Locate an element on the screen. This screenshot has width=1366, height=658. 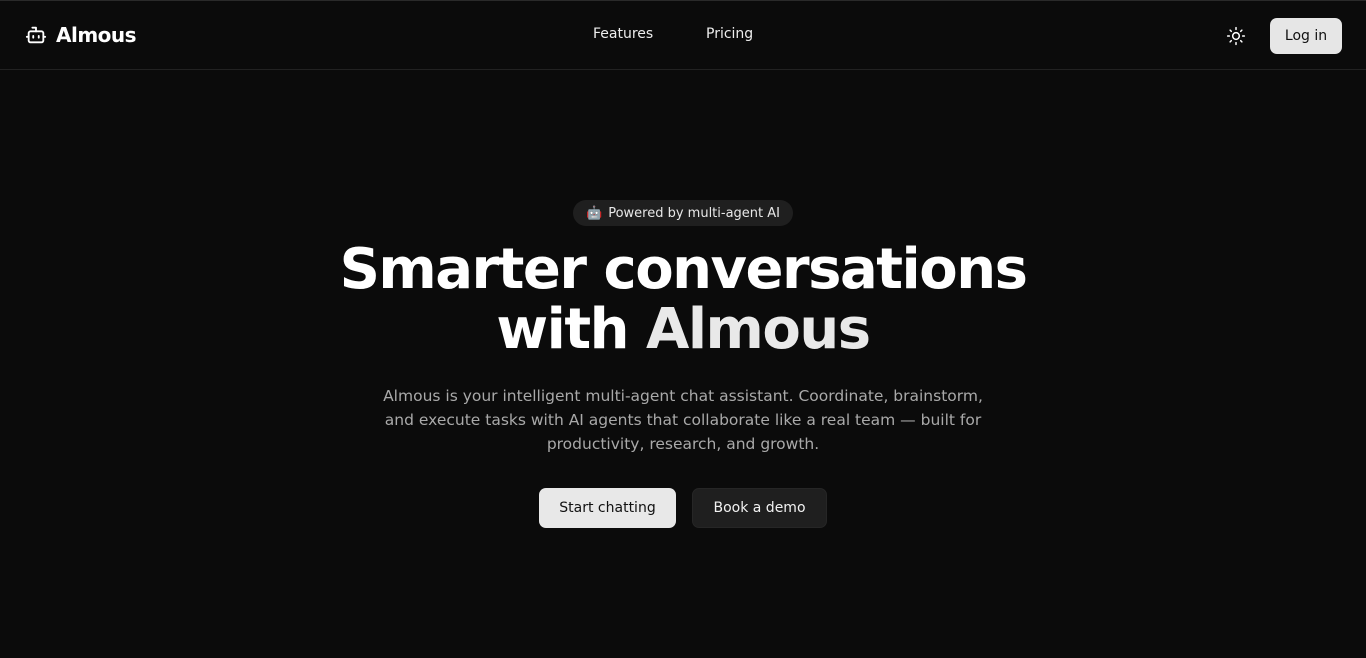
login-button: Log in is located at coordinates (1306, 36).